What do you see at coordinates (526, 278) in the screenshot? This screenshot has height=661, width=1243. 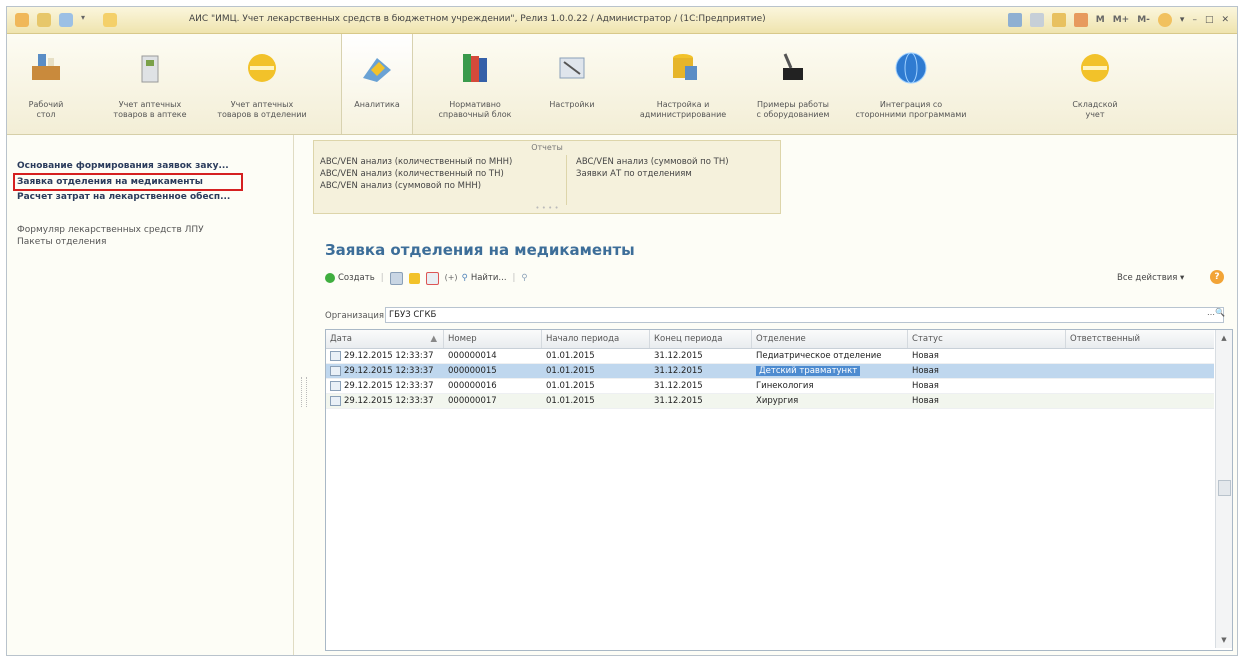 I see `cancel-search-icon: ⚲` at bounding box center [526, 278].